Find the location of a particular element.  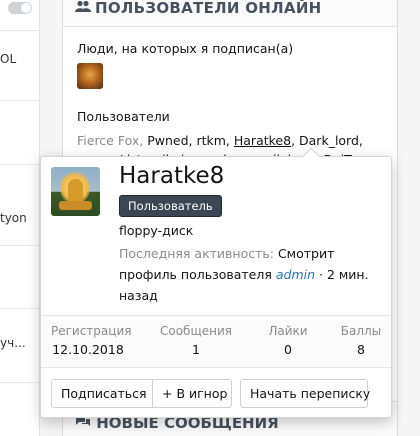

following-user-avatar is located at coordinates (90, 76).